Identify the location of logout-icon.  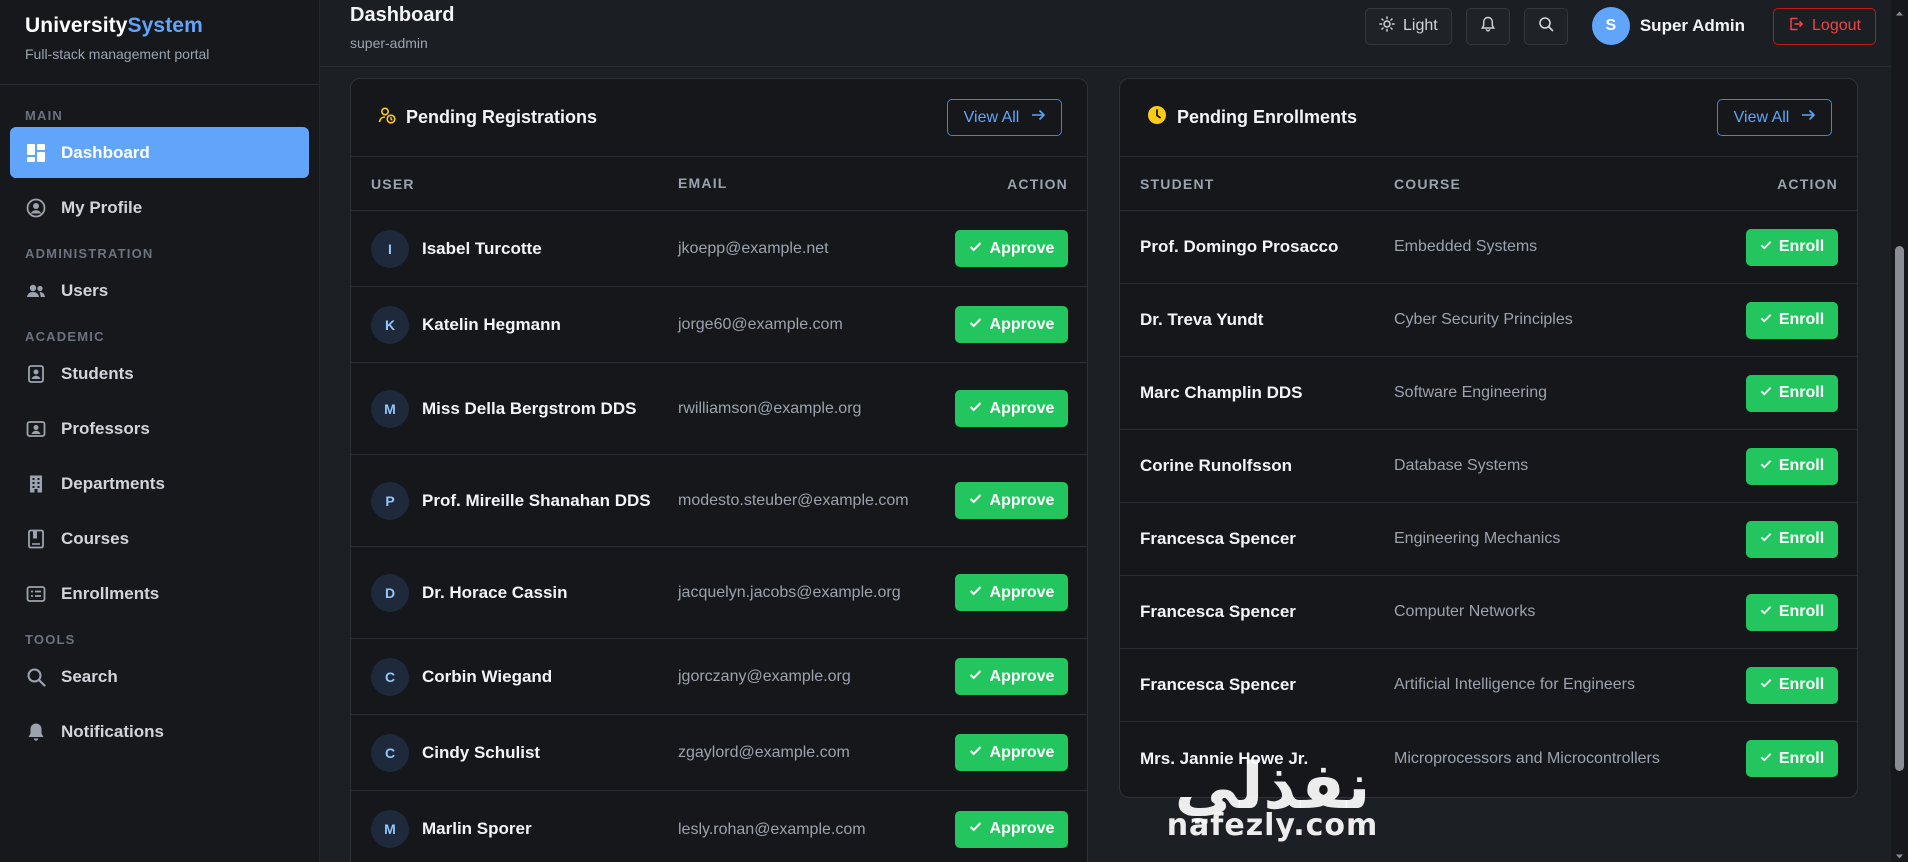
(1796, 26).